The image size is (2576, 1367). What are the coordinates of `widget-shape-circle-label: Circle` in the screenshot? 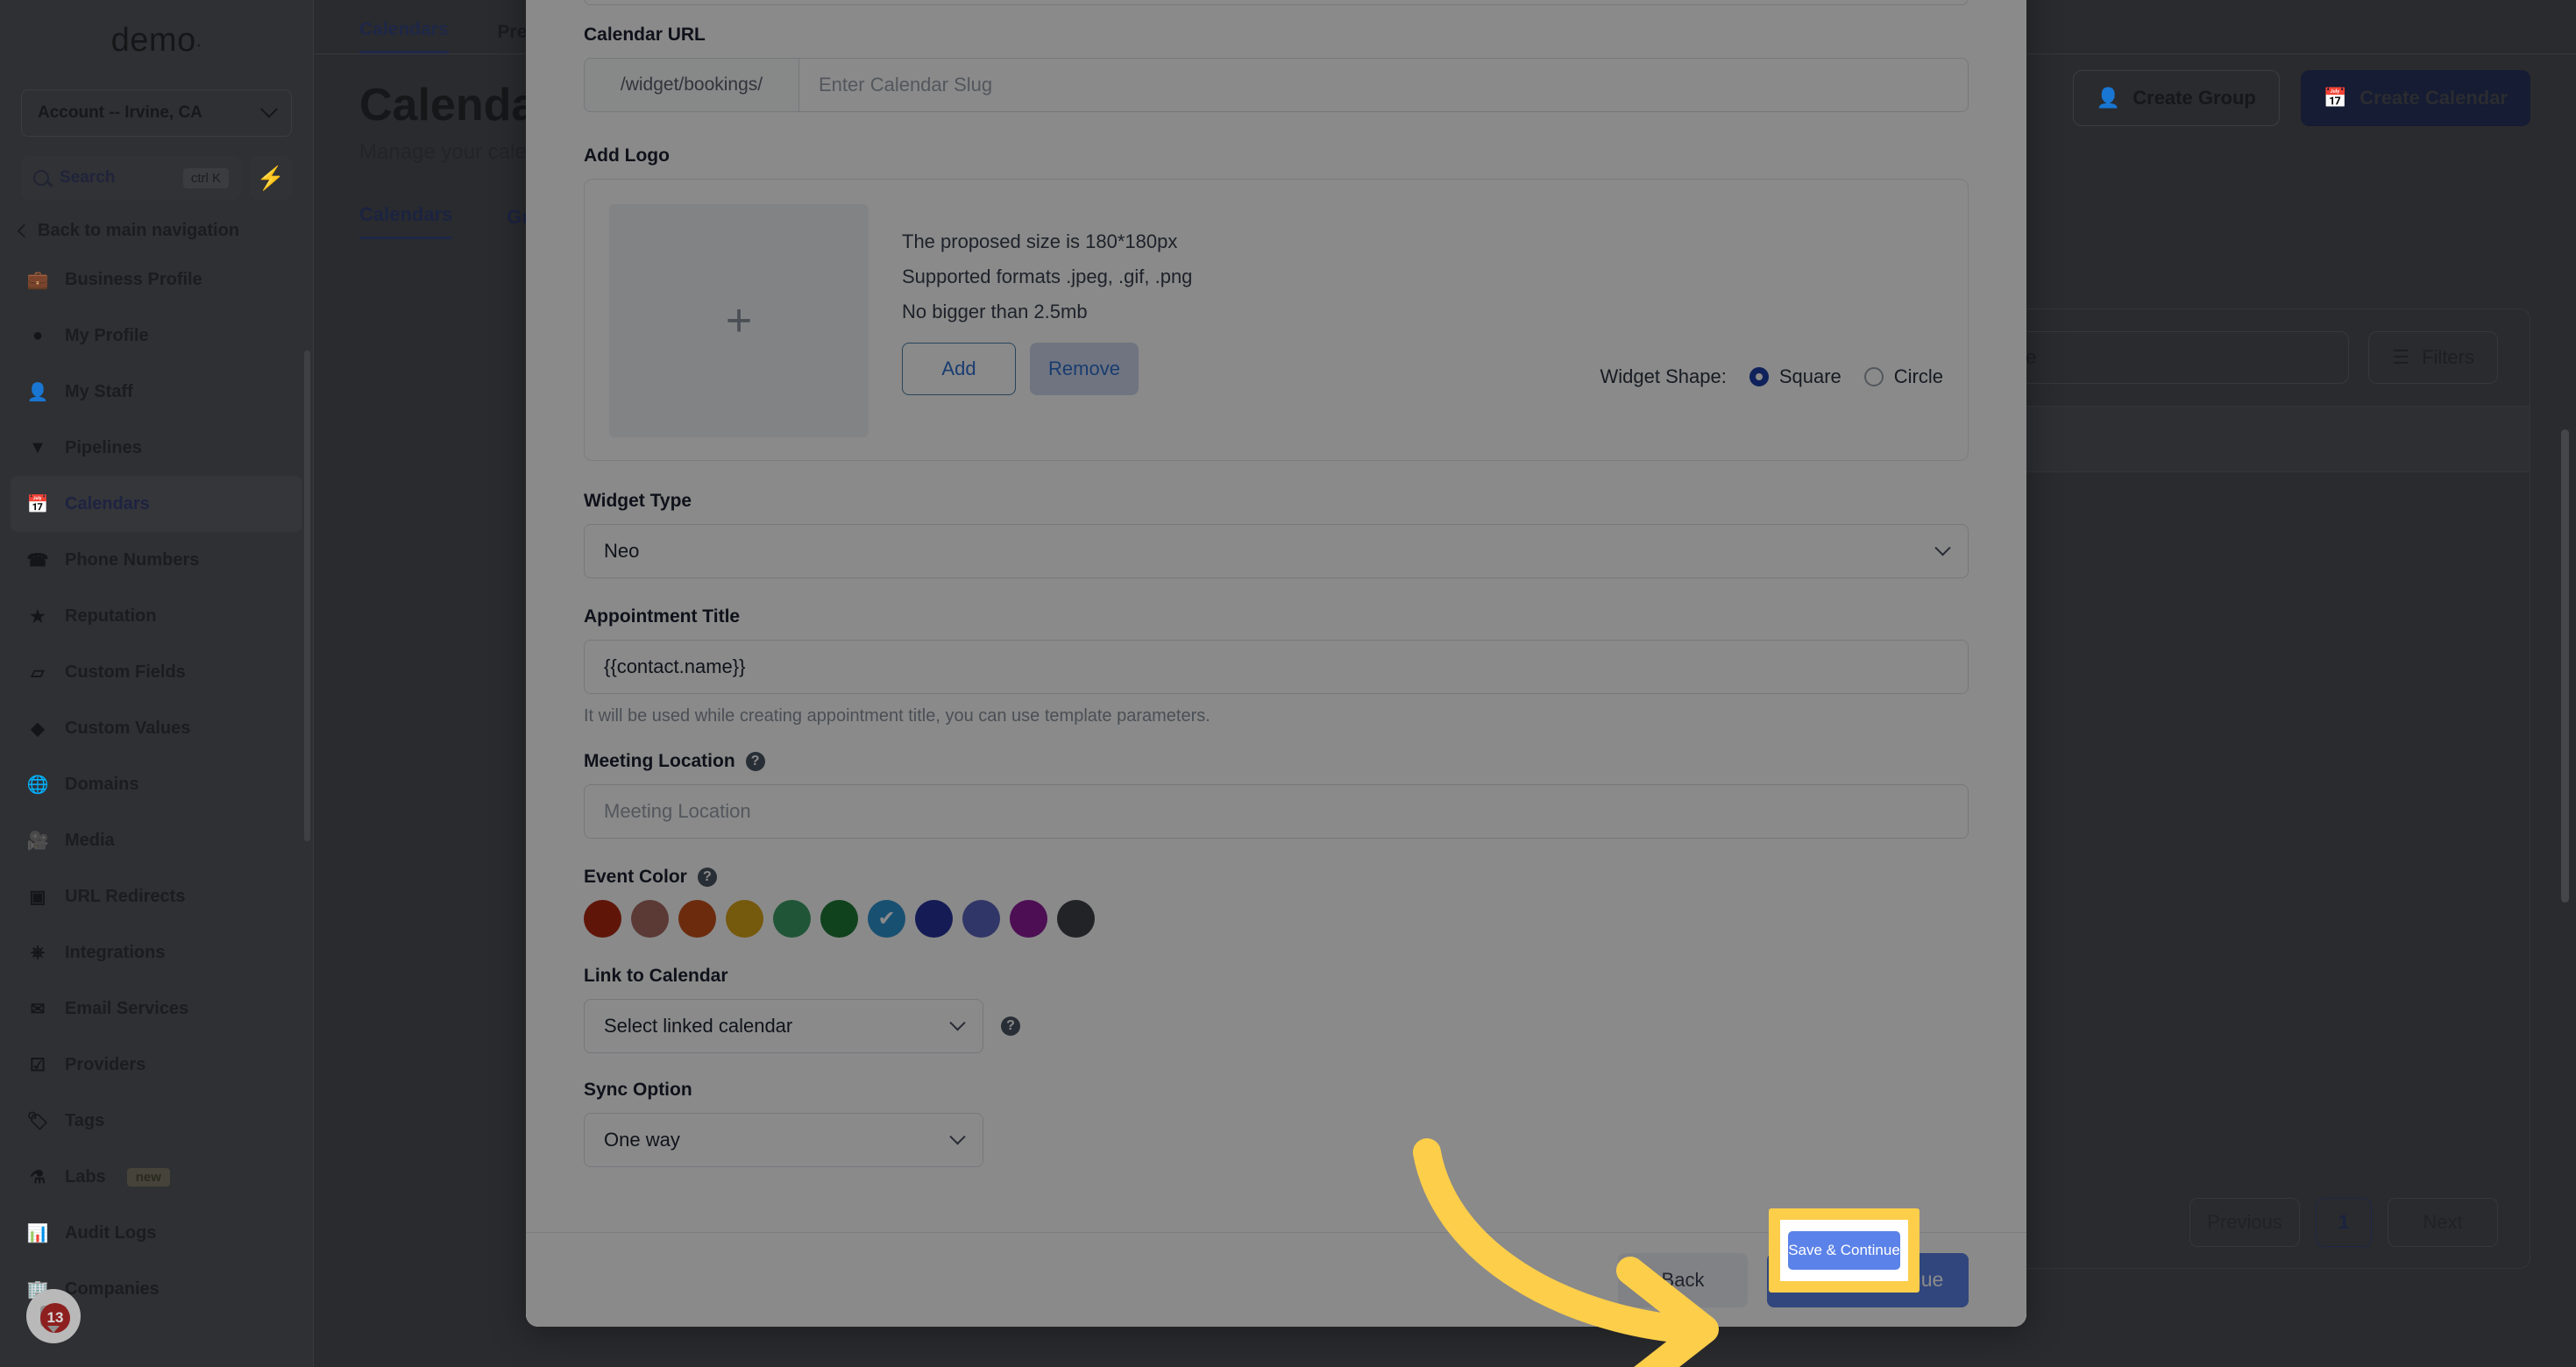 It's located at (1918, 376).